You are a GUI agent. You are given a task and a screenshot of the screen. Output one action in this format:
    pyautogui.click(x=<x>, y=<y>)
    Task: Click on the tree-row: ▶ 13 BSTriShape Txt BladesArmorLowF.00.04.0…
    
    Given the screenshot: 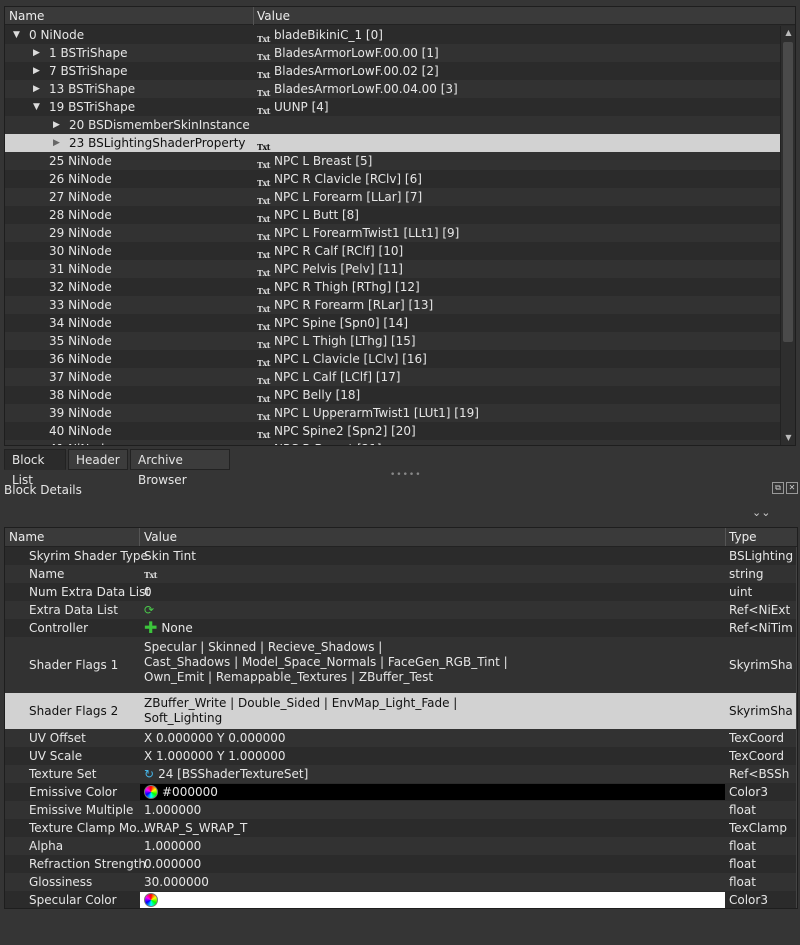 What is the action you would take?
    pyautogui.click(x=393, y=89)
    